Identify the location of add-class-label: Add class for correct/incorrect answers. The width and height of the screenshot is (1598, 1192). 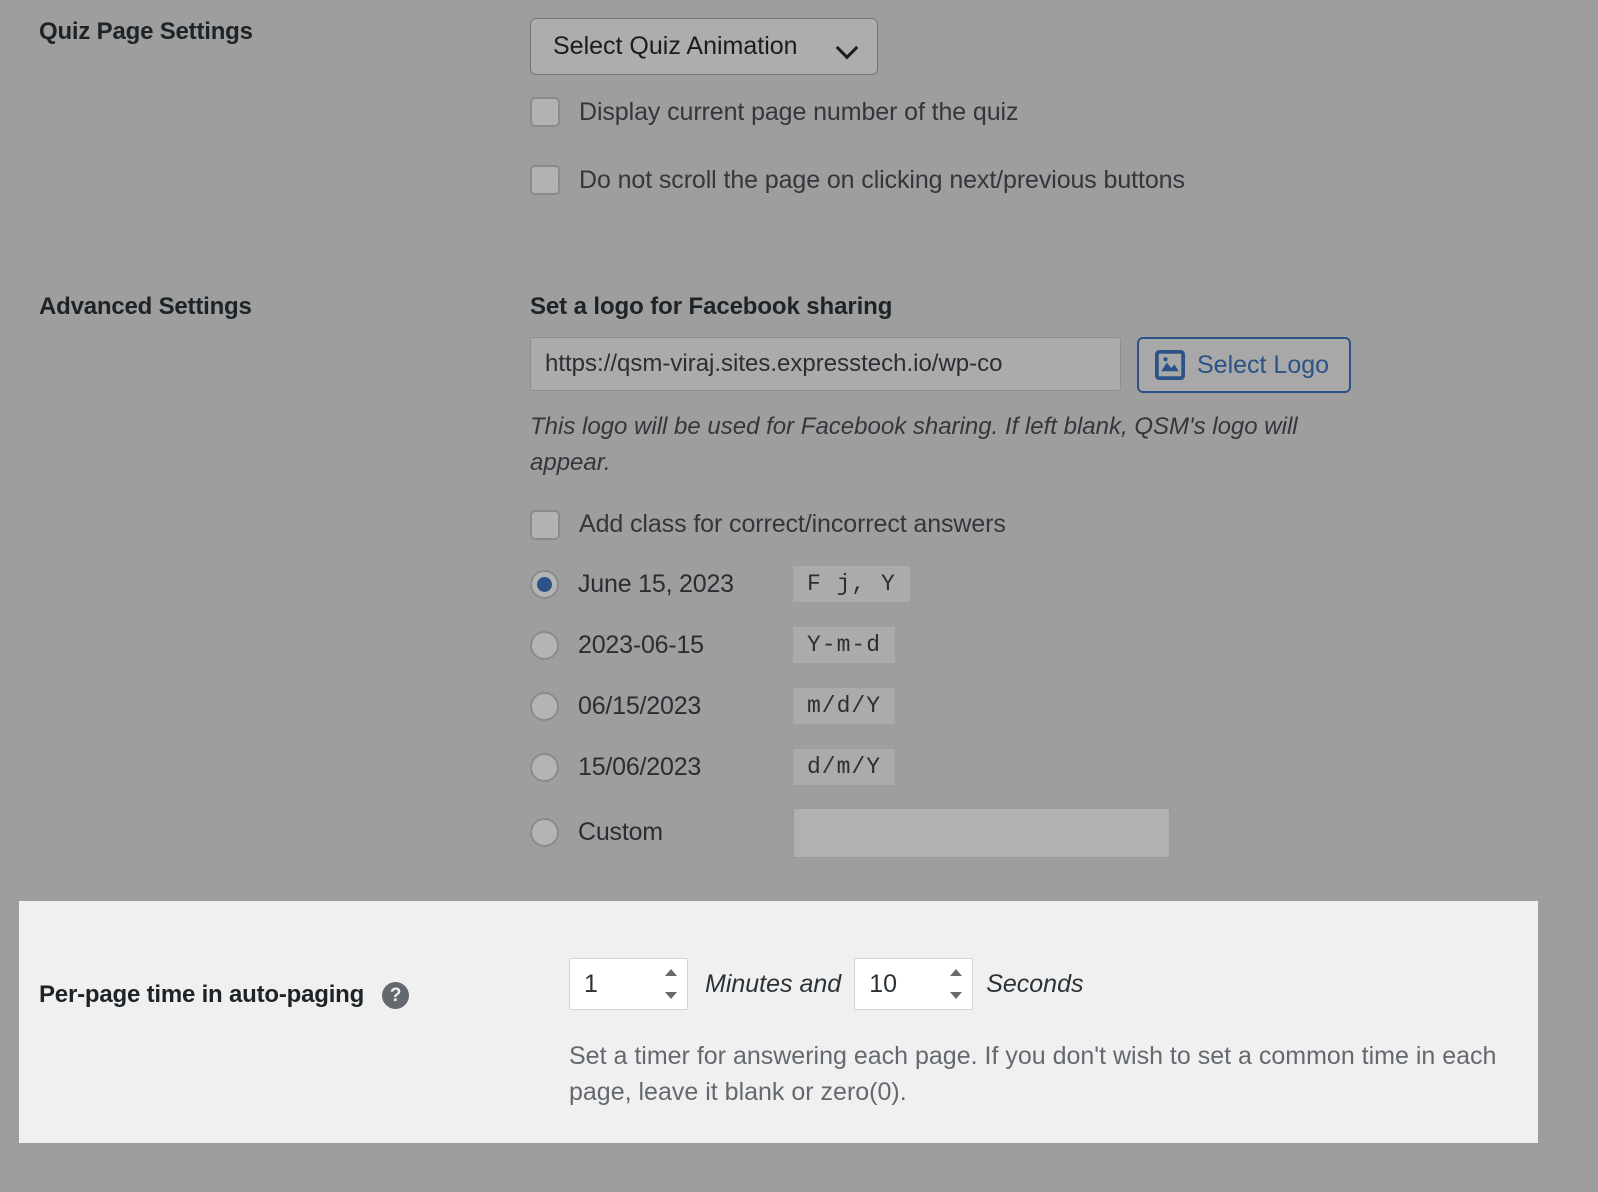
(792, 524).